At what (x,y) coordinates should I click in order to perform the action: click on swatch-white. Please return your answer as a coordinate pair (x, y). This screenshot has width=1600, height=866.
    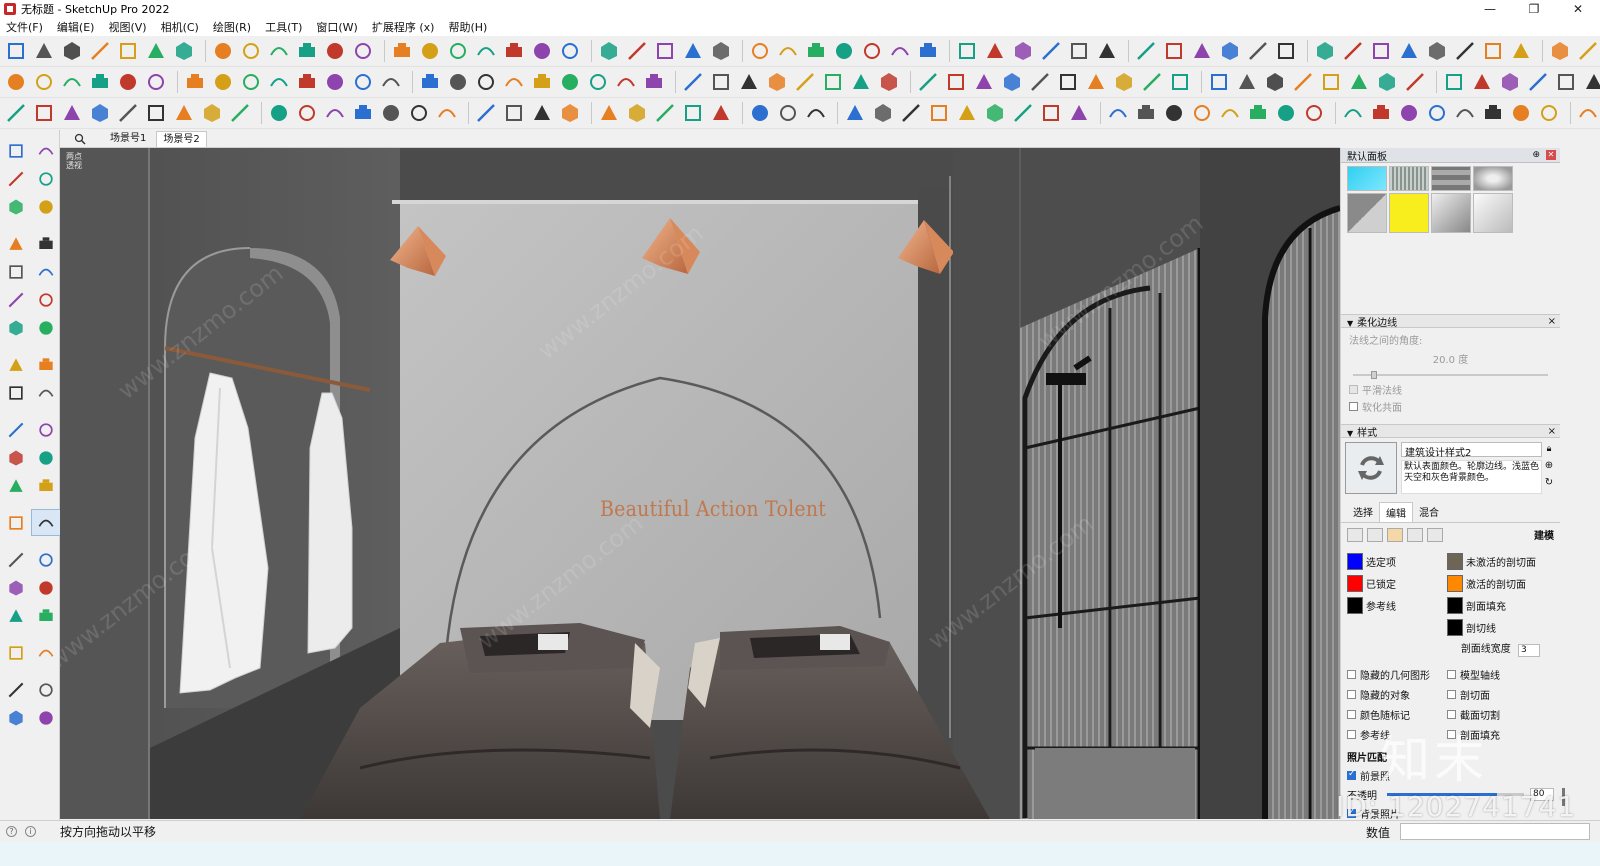
    Looking at the image, I should click on (1493, 213).